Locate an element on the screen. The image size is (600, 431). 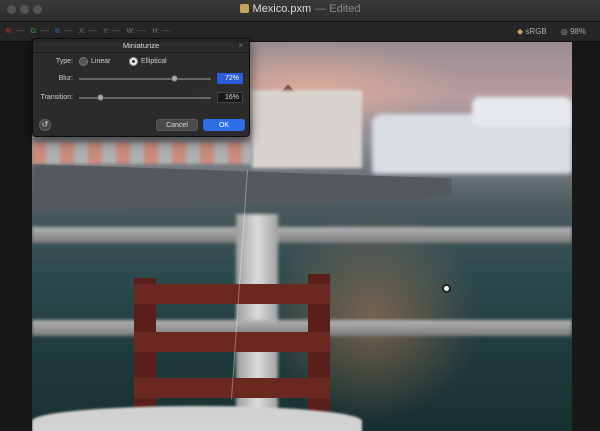
stat-r: R: ---- is located at coordinates (15, 31).